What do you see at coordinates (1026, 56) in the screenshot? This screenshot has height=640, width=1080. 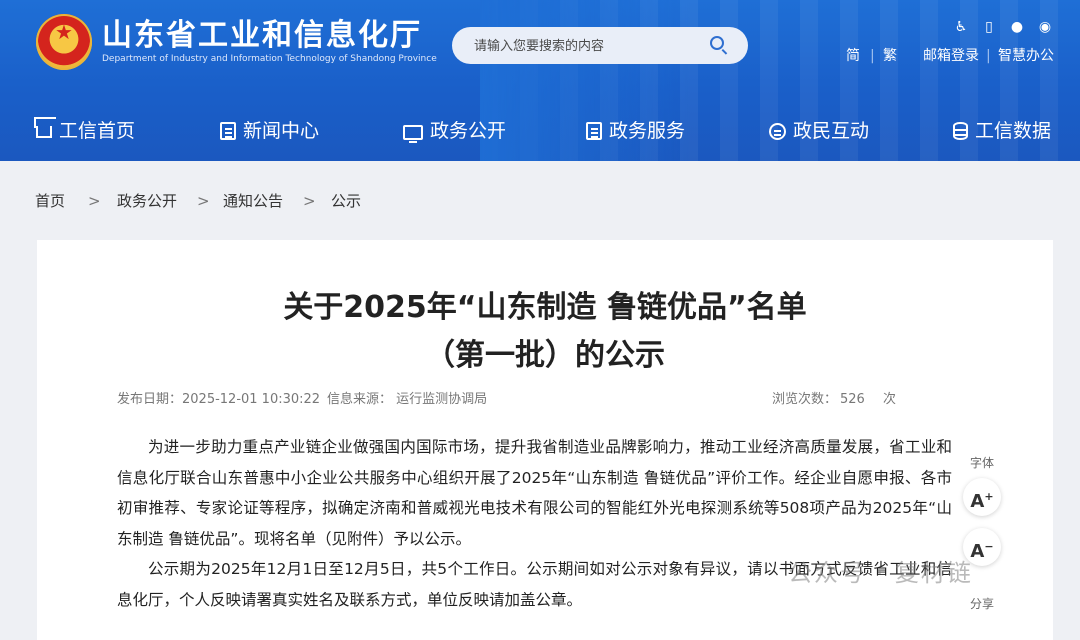 I see `smart-office-link: 智慧办公` at bounding box center [1026, 56].